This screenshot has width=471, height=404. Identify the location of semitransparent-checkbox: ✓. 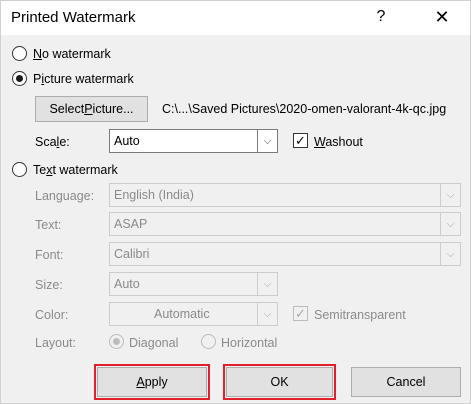
(300, 313).